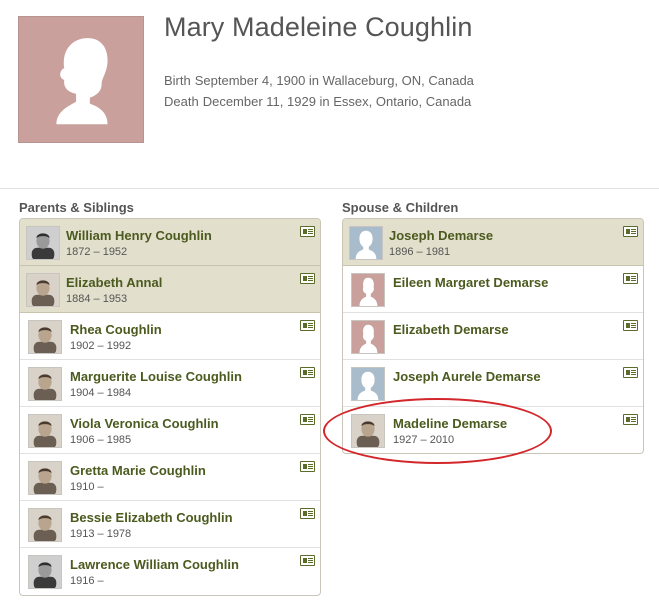 The width and height of the screenshot is (659, 601). I want to click on person-row: Madeline Demarse 1927 – 2010, so click(493, 430).